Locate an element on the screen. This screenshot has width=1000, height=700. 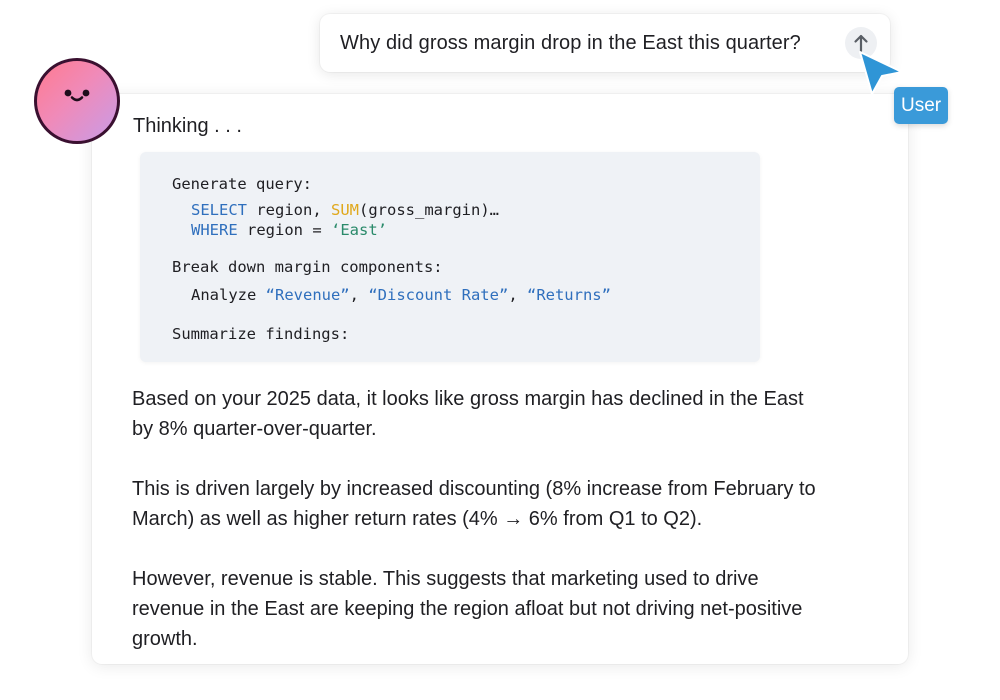
thinking-label: Thinking . . . is located at coordinates (187, 126).